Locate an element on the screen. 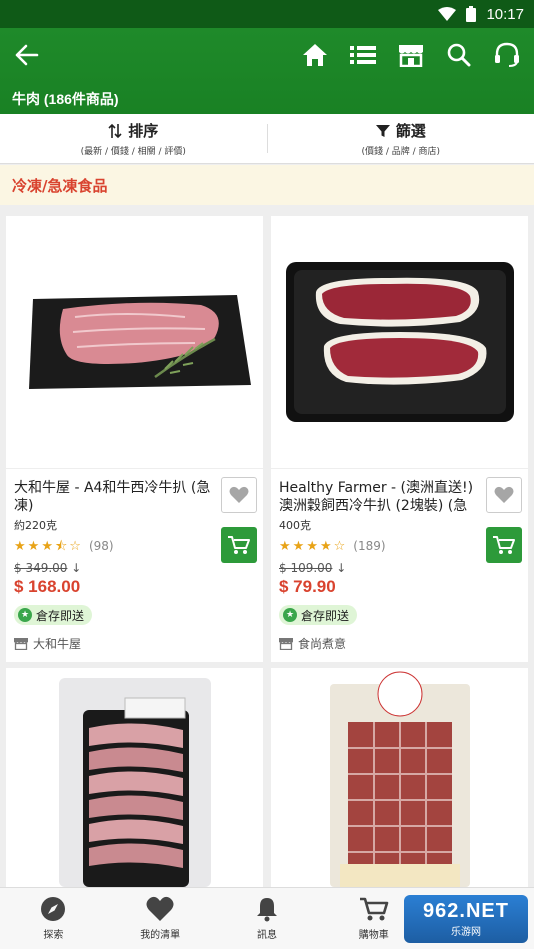 The height and width of the screenshot is (949, 534). shop-link: 大和牛屋 is located at coordinates (47, 643).